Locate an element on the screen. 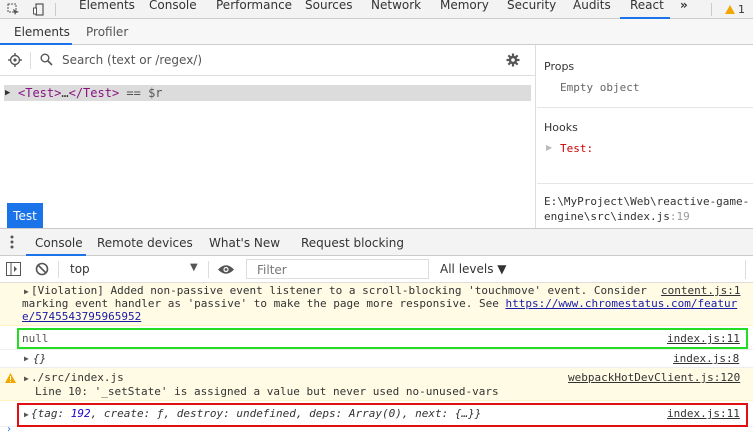 This screenshot has height=433, width=753. source-line-number: :19 is located at coordinates (679, 216).